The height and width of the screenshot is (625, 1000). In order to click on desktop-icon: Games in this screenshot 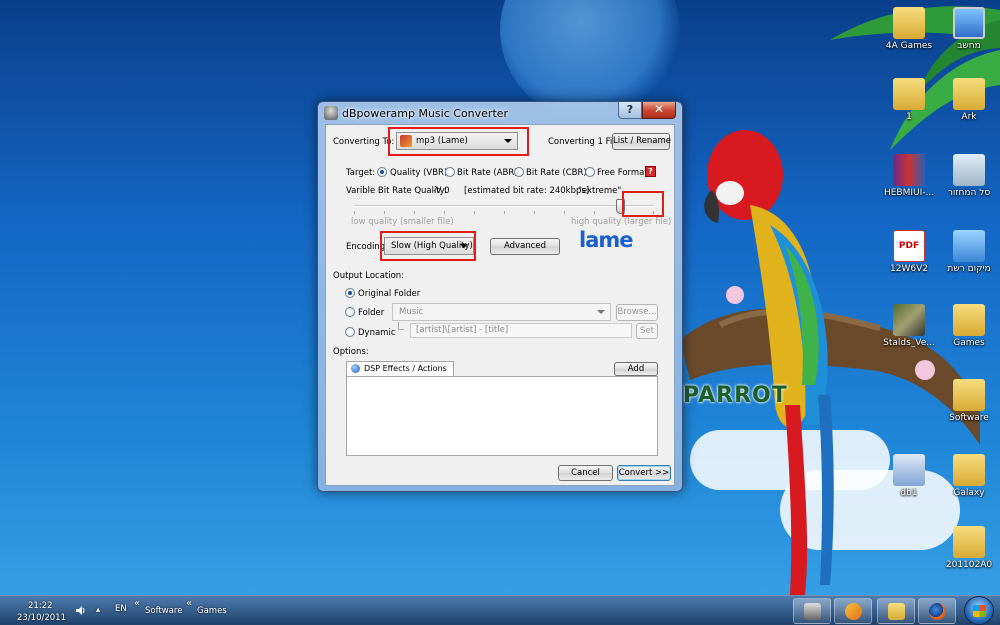, I will do `click(969, 331)`.